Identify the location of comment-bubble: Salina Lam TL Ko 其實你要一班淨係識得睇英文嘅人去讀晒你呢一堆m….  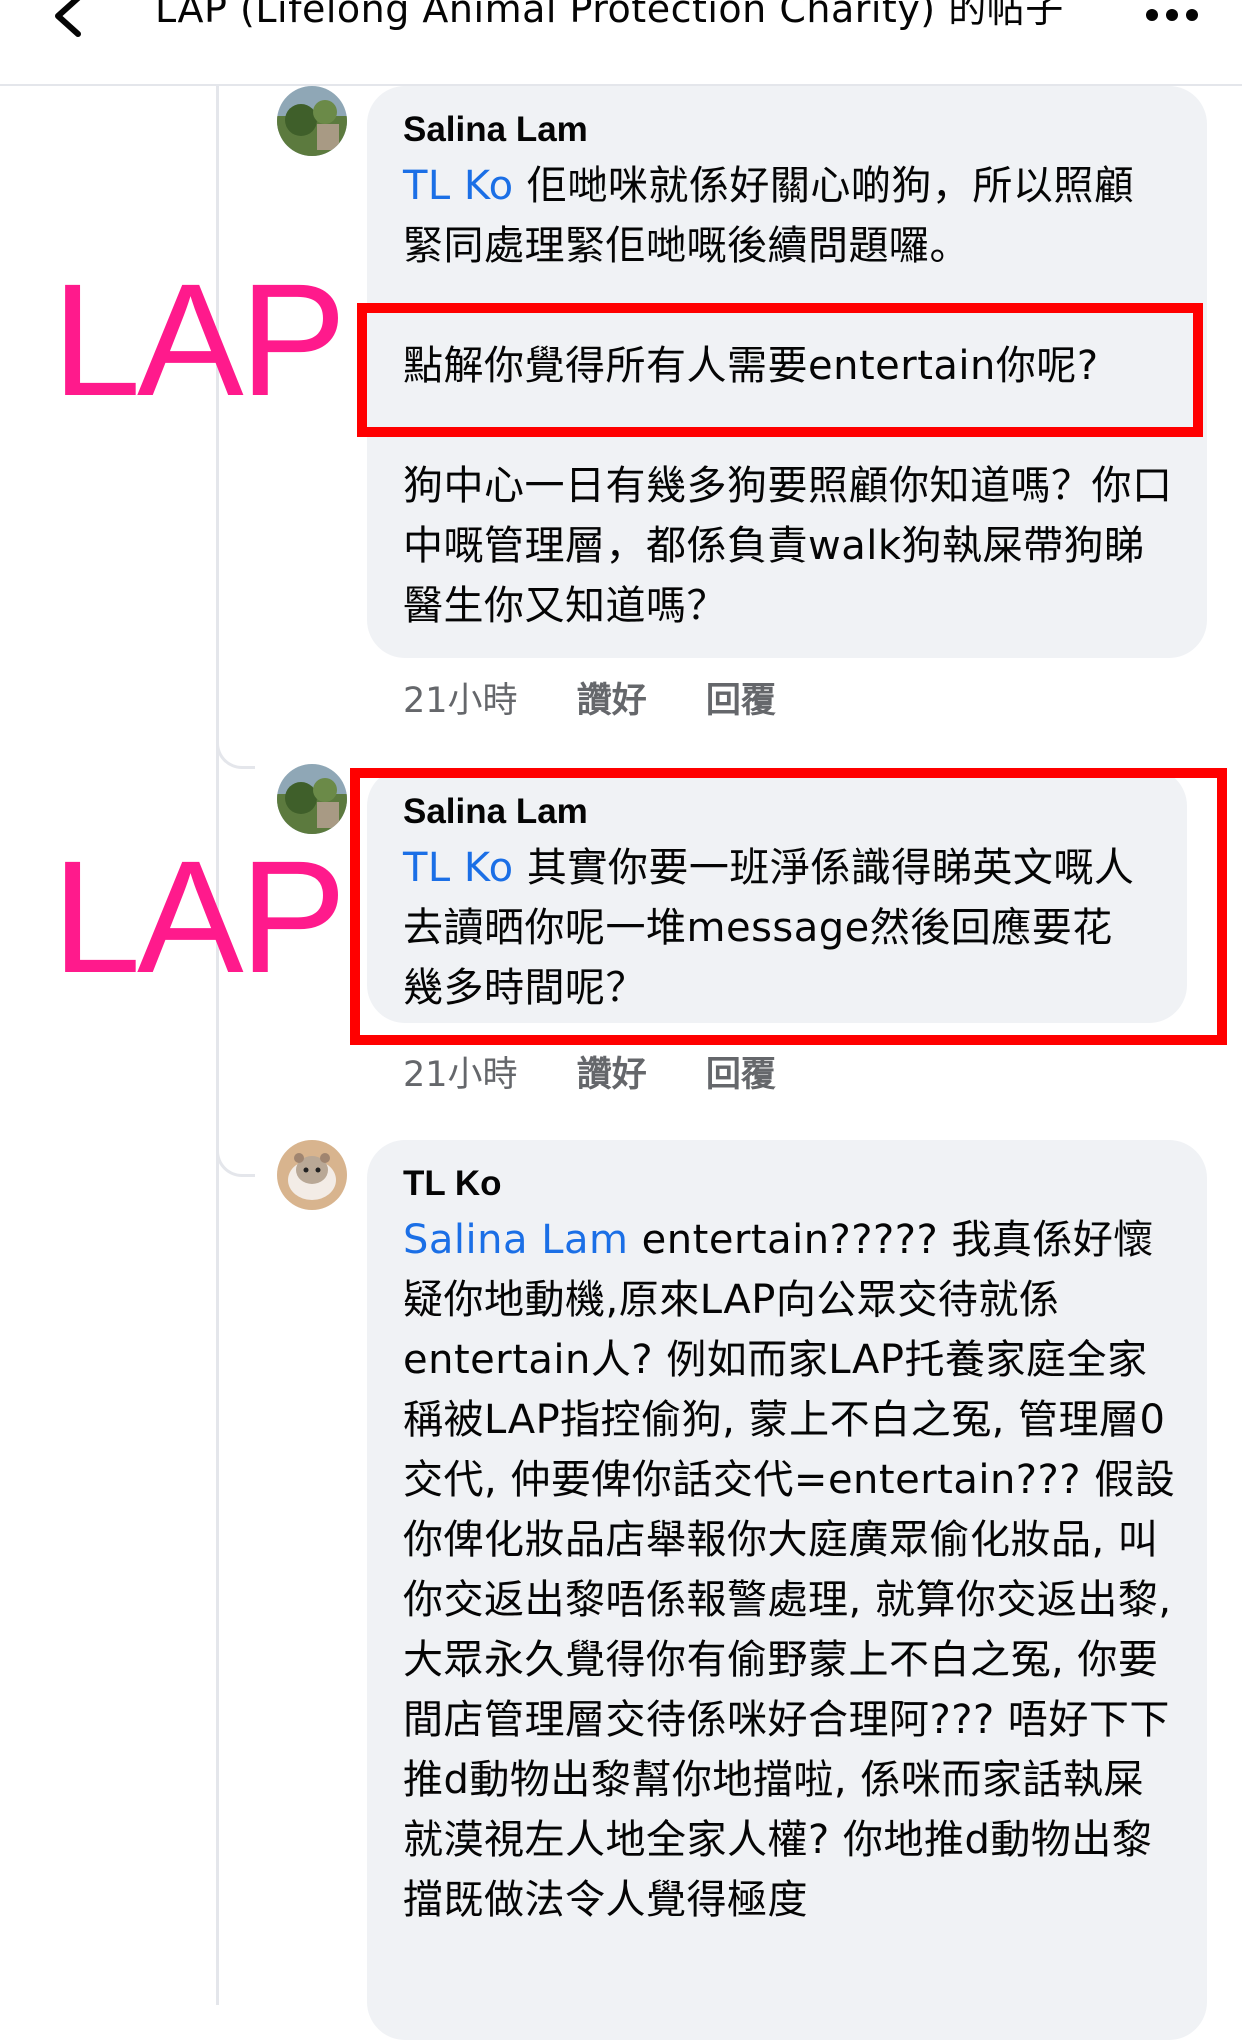
(777, 895).